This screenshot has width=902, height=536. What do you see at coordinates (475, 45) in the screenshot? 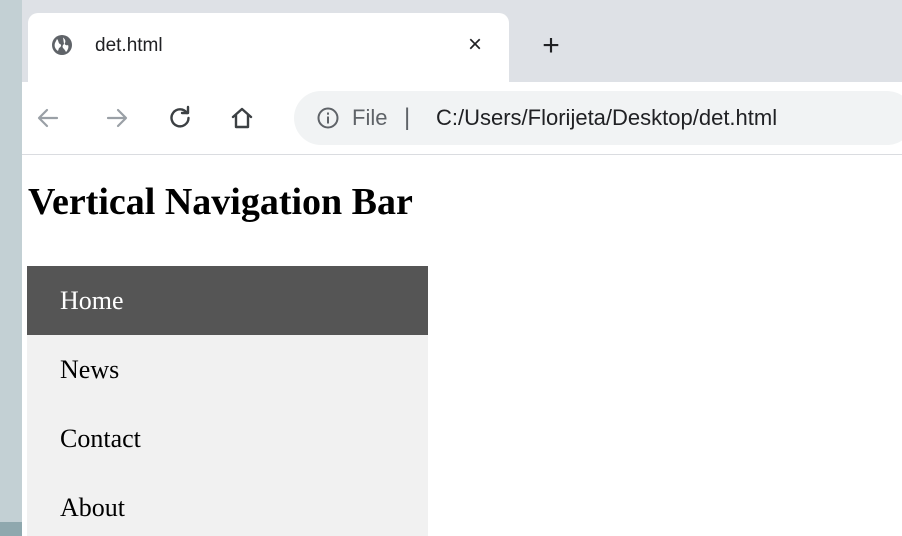
I see `tab-close-button: ×` at bounding box center [475, 45].